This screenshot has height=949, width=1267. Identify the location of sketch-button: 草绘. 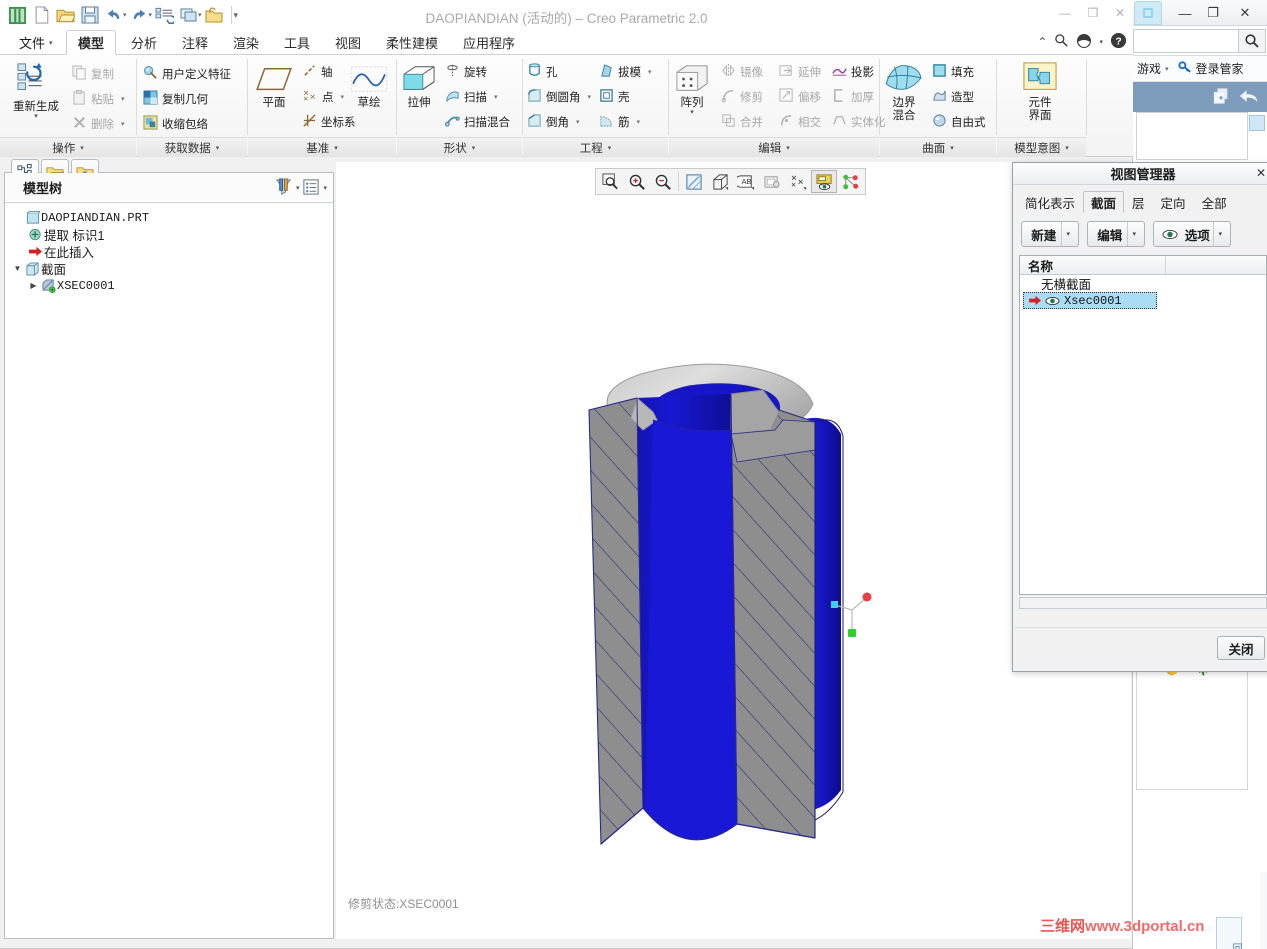
(369, 87).